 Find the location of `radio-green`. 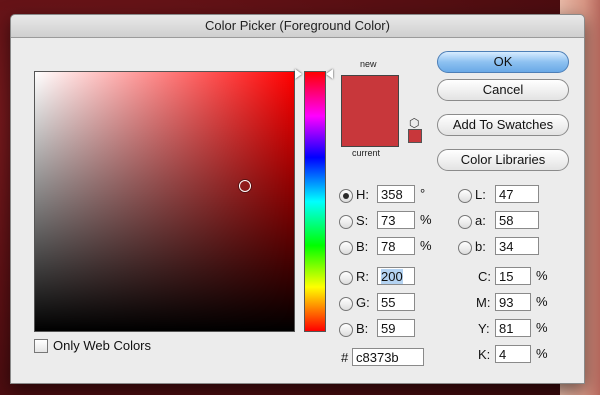

radio-green is located at coordinates (346, 304).